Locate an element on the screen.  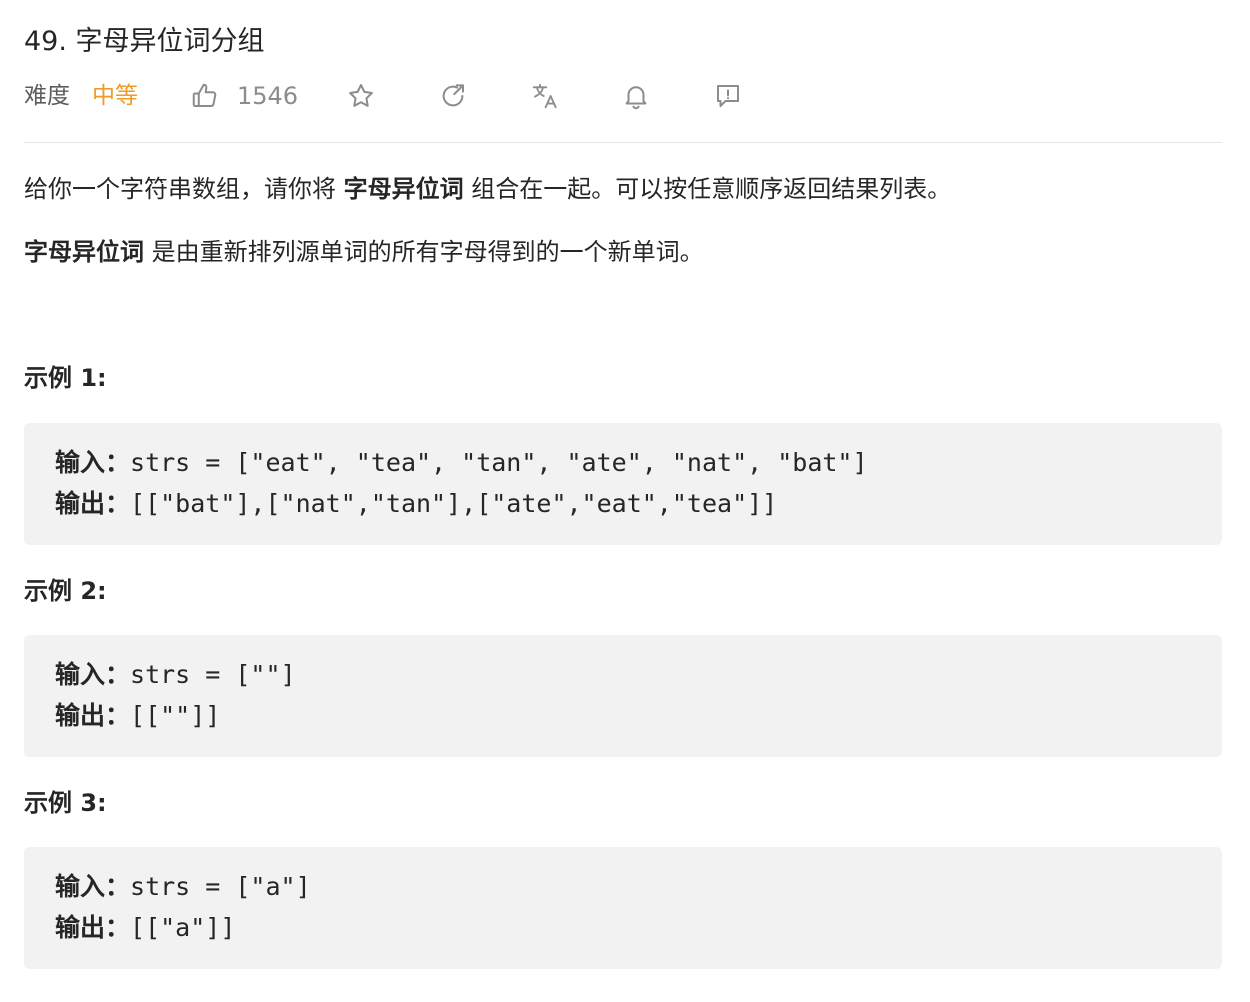
example-code-block: 输入：strs = [""] 输出：[[""]] is located at coordinates (623, 696).